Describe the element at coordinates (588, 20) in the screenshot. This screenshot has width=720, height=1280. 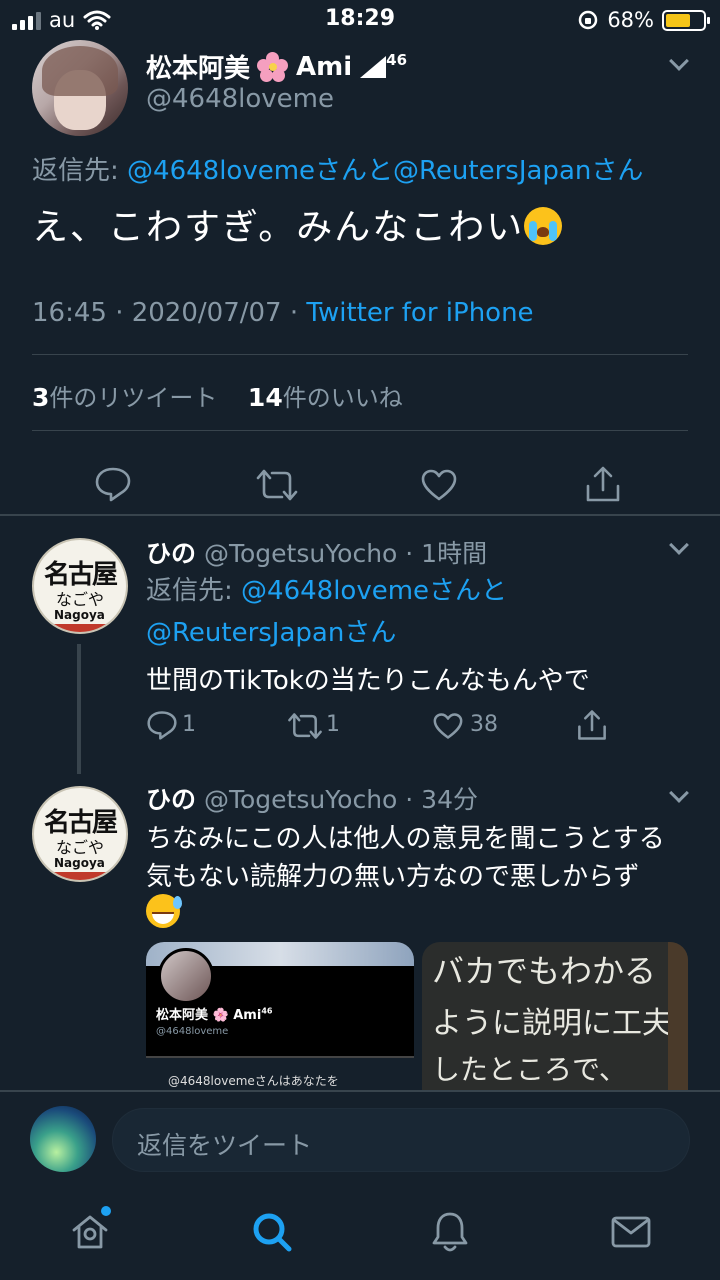
I see `orientation-lock-icon` at that location.